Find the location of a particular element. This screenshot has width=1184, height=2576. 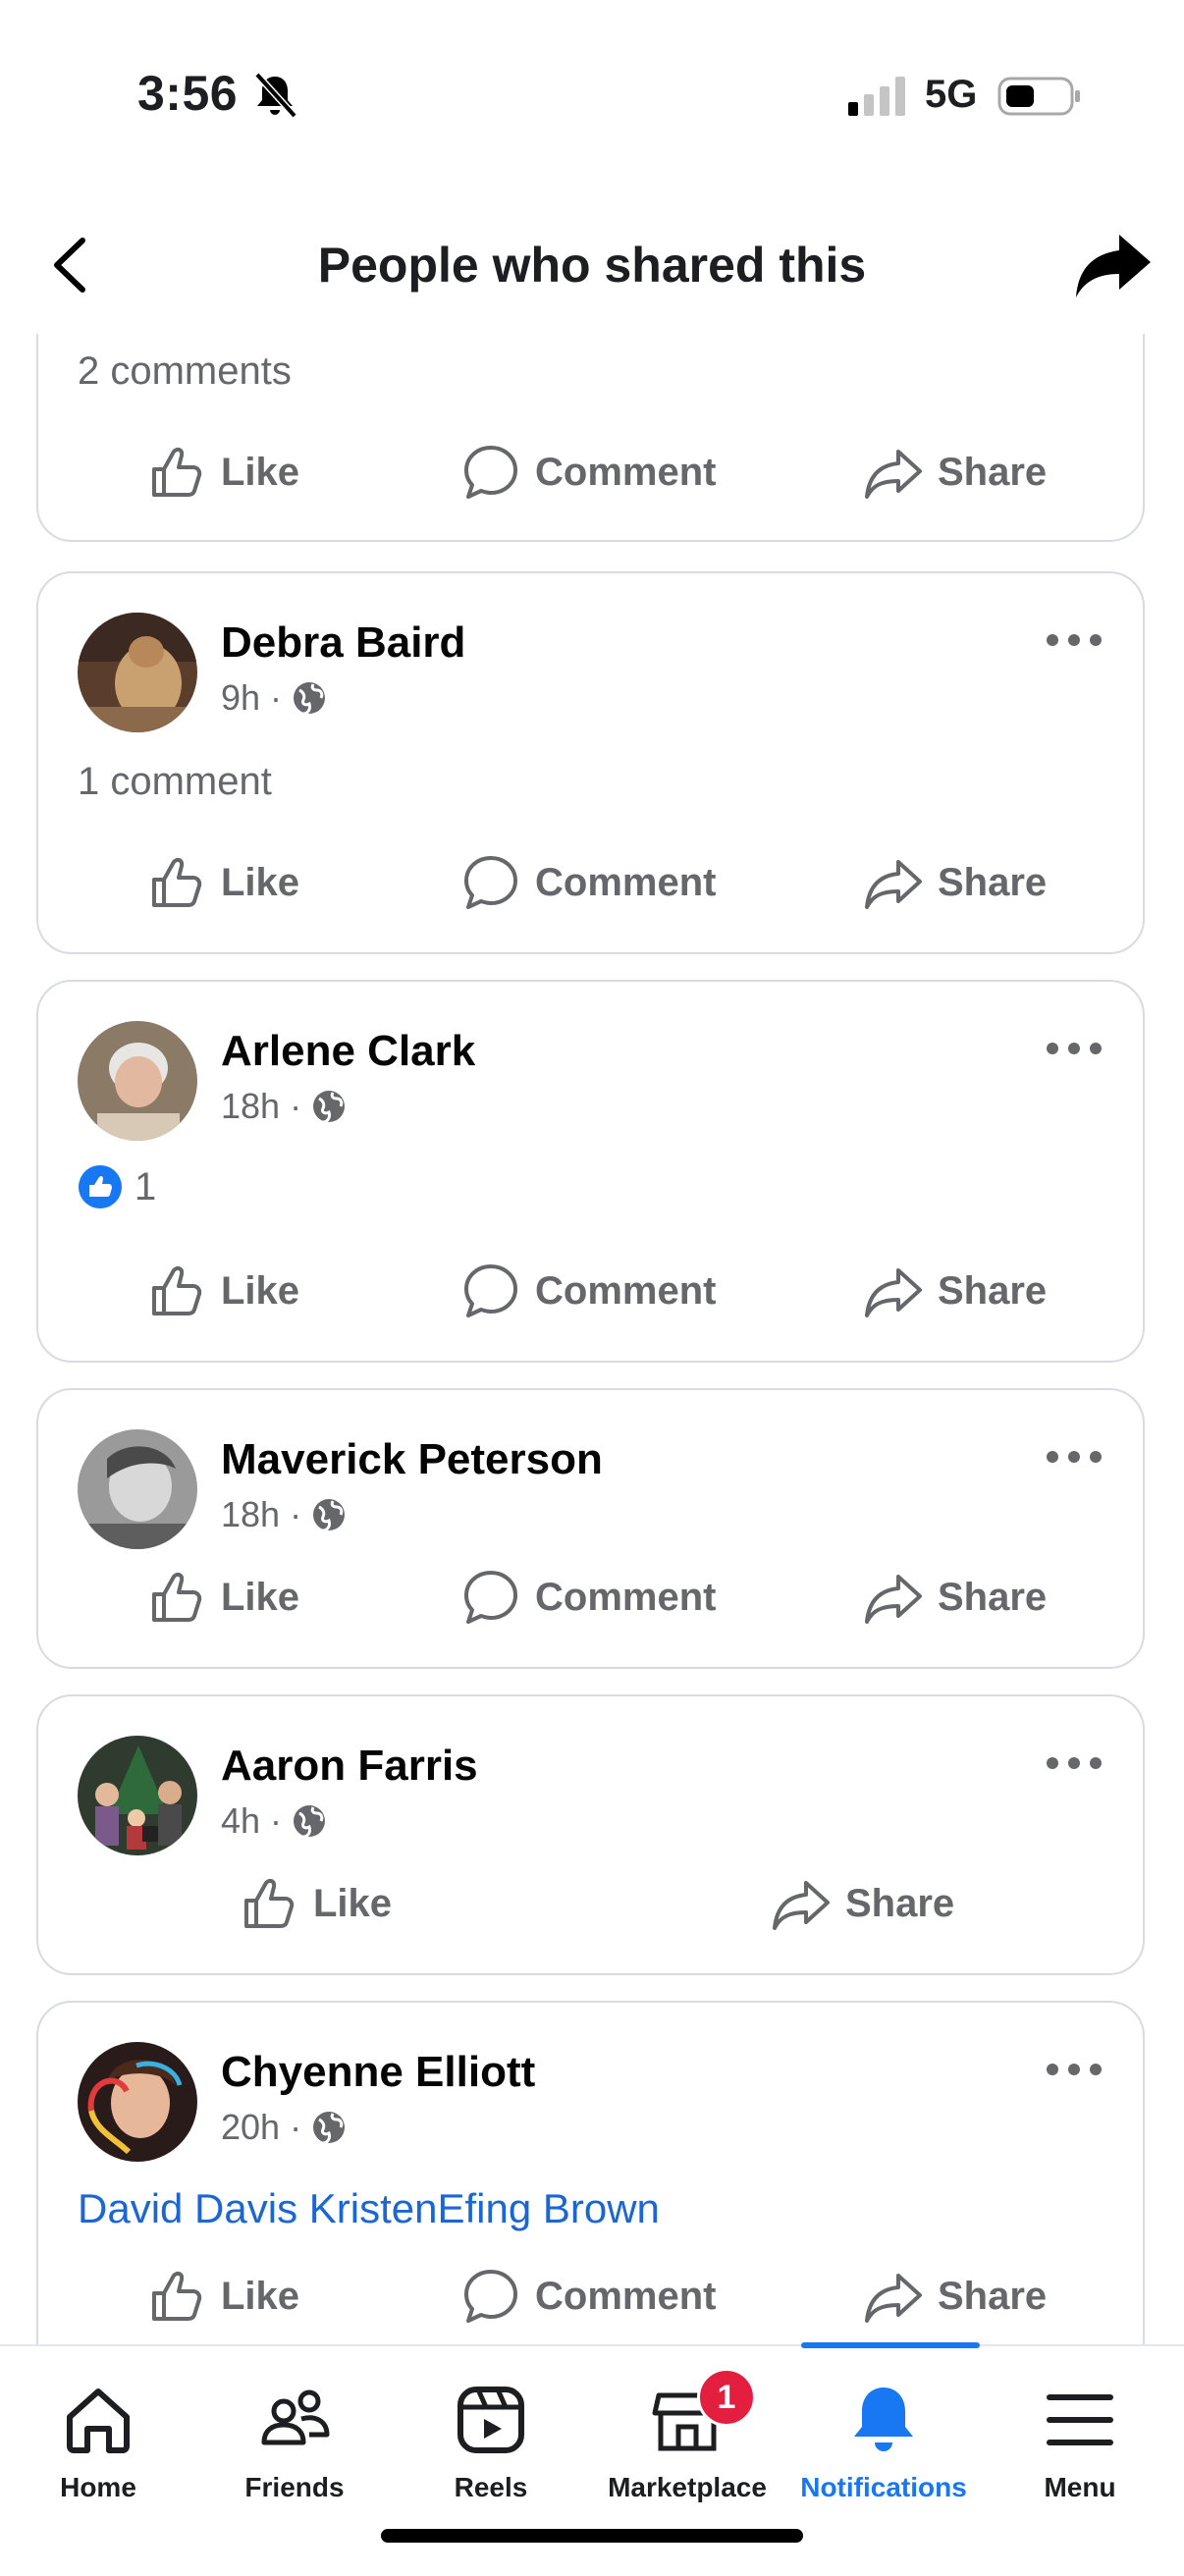

poster-name: Aaron Farris is located at coordinates (349, 1766).